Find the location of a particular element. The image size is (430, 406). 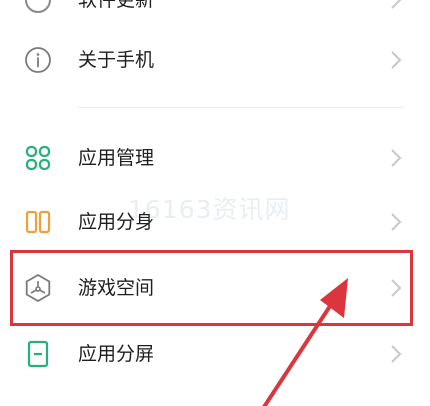

menu-item-label: 关于手机 is located at coordinates (116, 60).